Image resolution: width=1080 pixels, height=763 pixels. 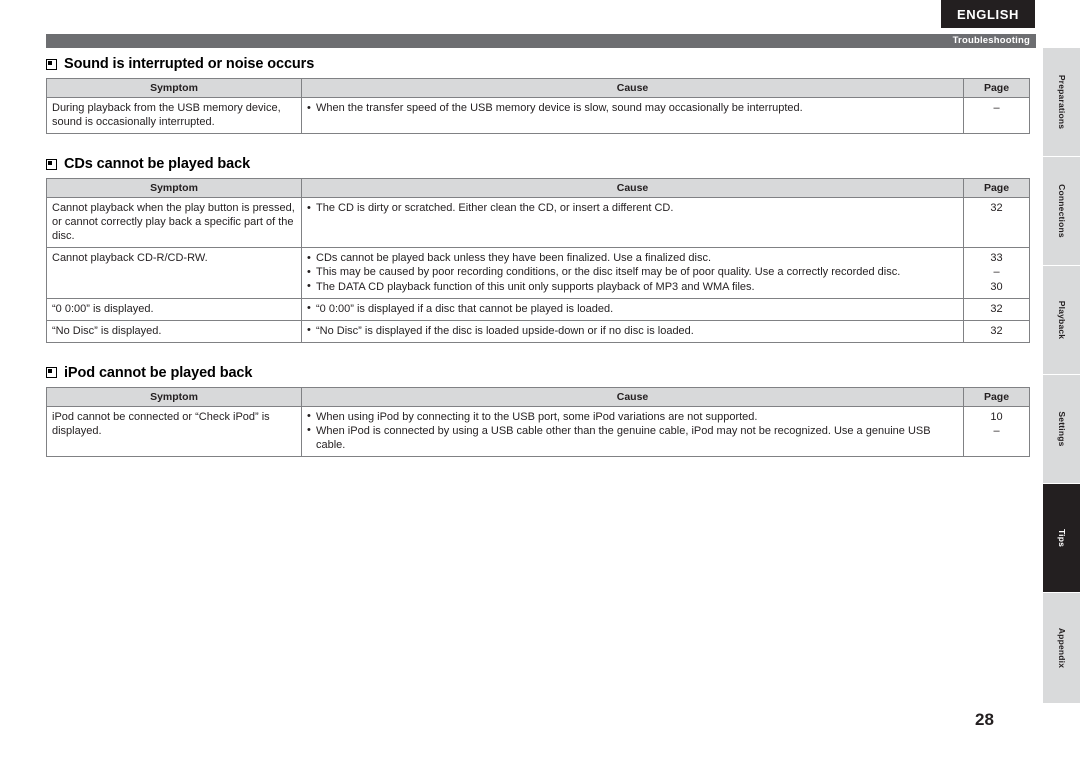 I want to click on side-tab-settings-label: Settings, so click(x=1061, y=429).